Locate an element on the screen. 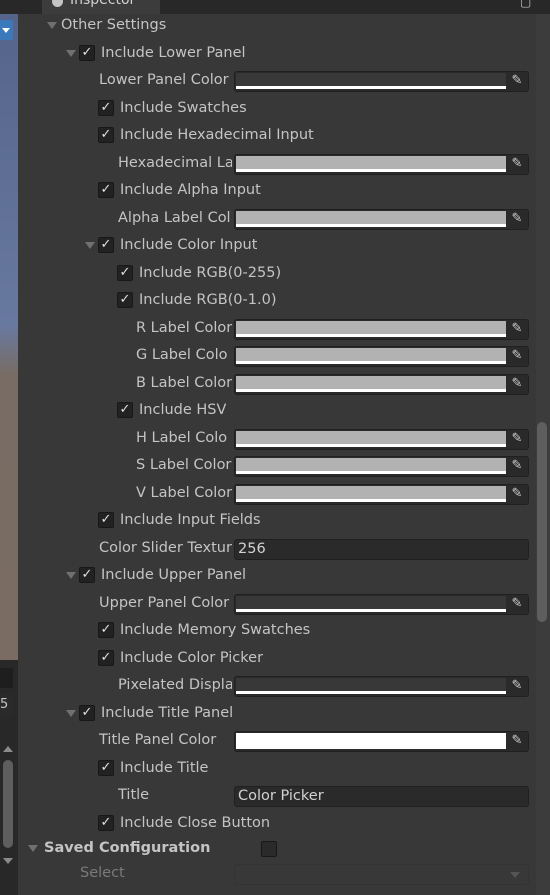  color-slider-texture-input: 256 is located at coordinates (381, 549).